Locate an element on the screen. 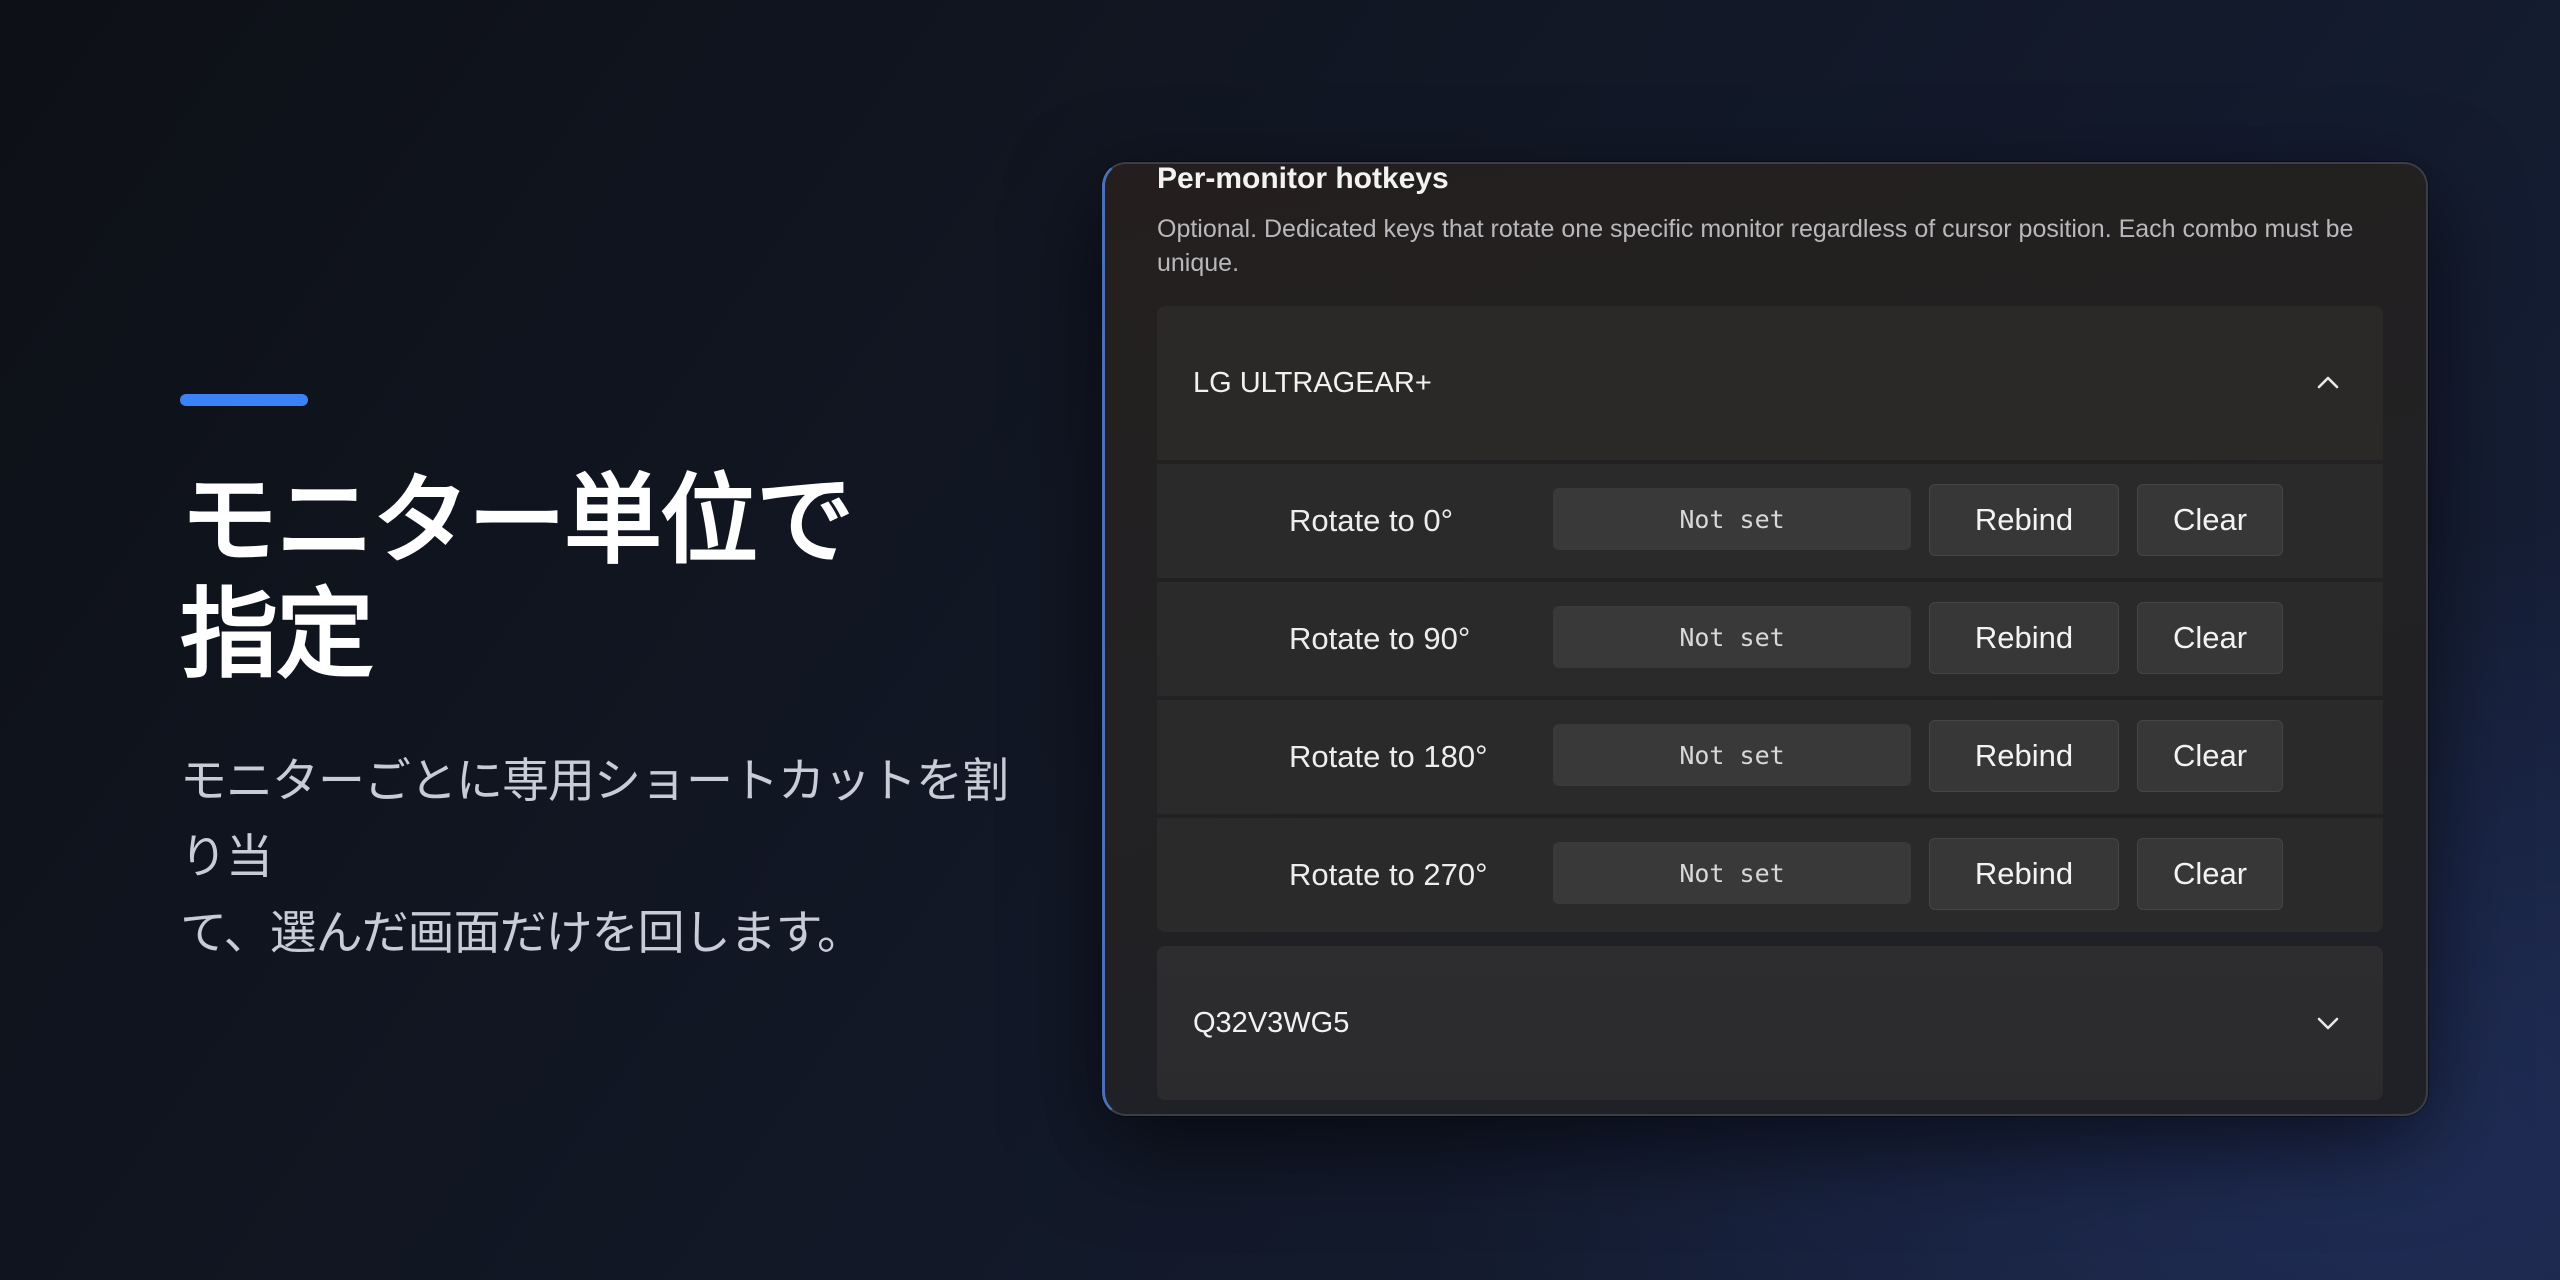 This screenshot has width=2560, height=1280. hero-subtitle: モニターごとに専用ショートカットを割り当て、選んだ画面だけを回します。 is located at coordinates (610, 858).